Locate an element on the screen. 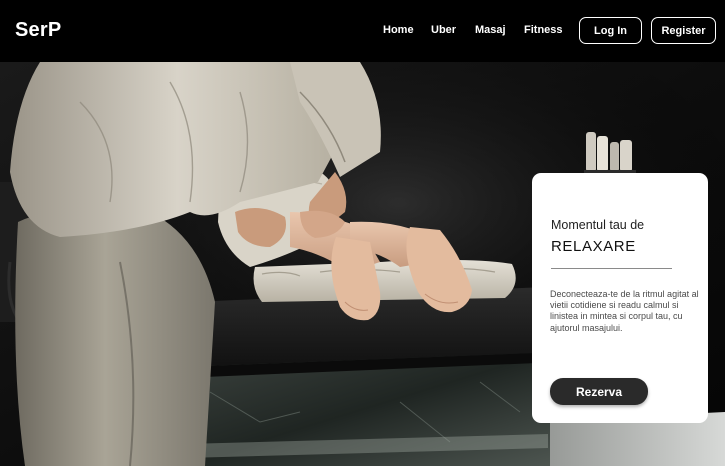  brand-logo: SerP is located at coordinates (38, 30).